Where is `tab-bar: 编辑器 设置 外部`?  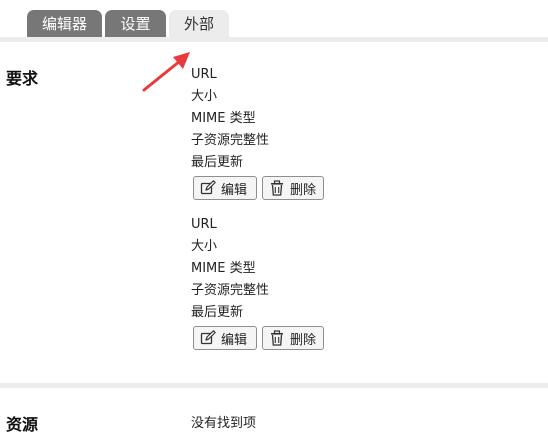 tab-bar: 编辑器 设置 外部 is located at coordinates (128, 23).